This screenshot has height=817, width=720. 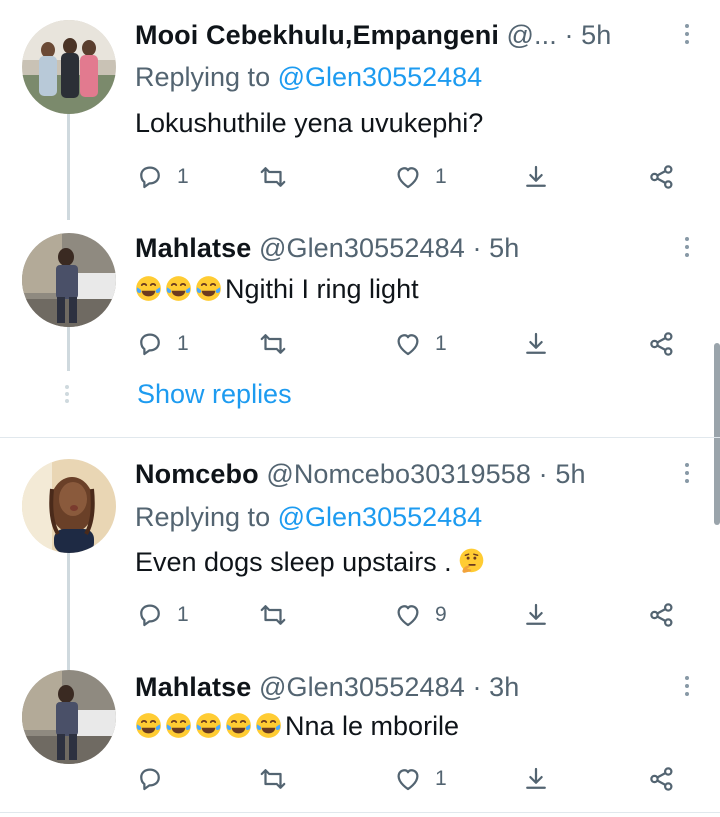 I want to click on tweet-text: Even dogs sleep upstairs ., so click(x=311, y=562).